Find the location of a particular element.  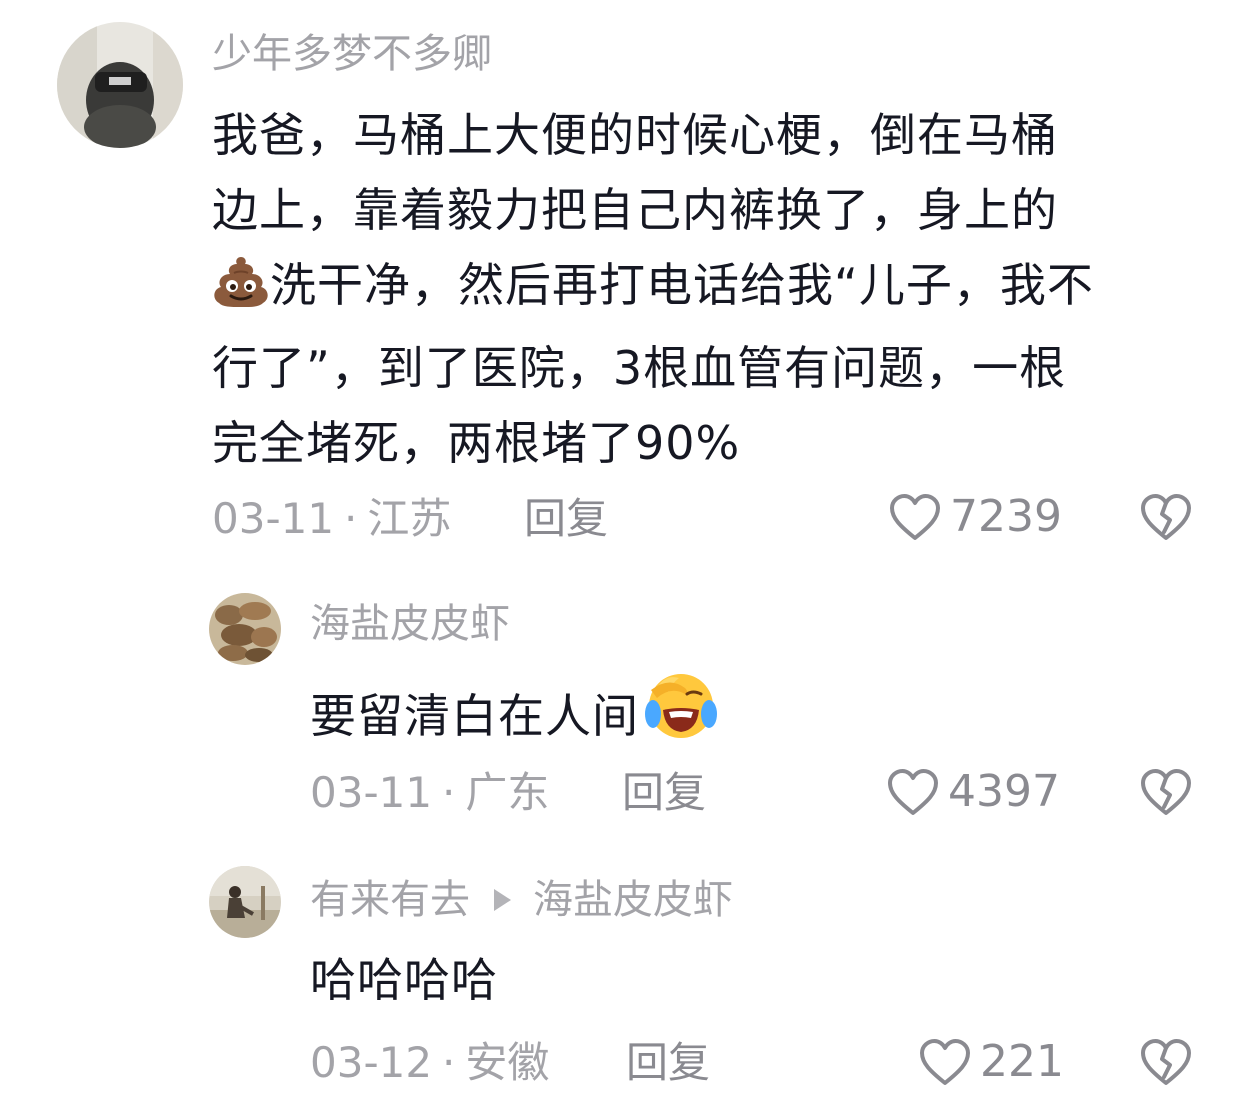

dislike-button is located at coordinates (1166, 1064).